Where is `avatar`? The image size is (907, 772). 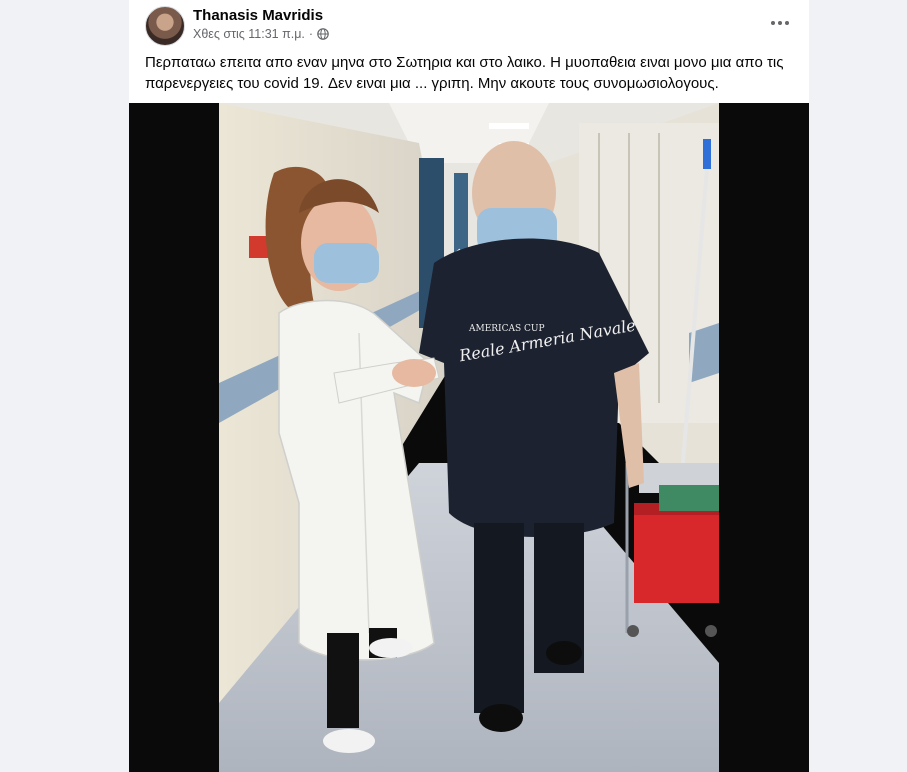 avatar is located at coordinates (165, 26).